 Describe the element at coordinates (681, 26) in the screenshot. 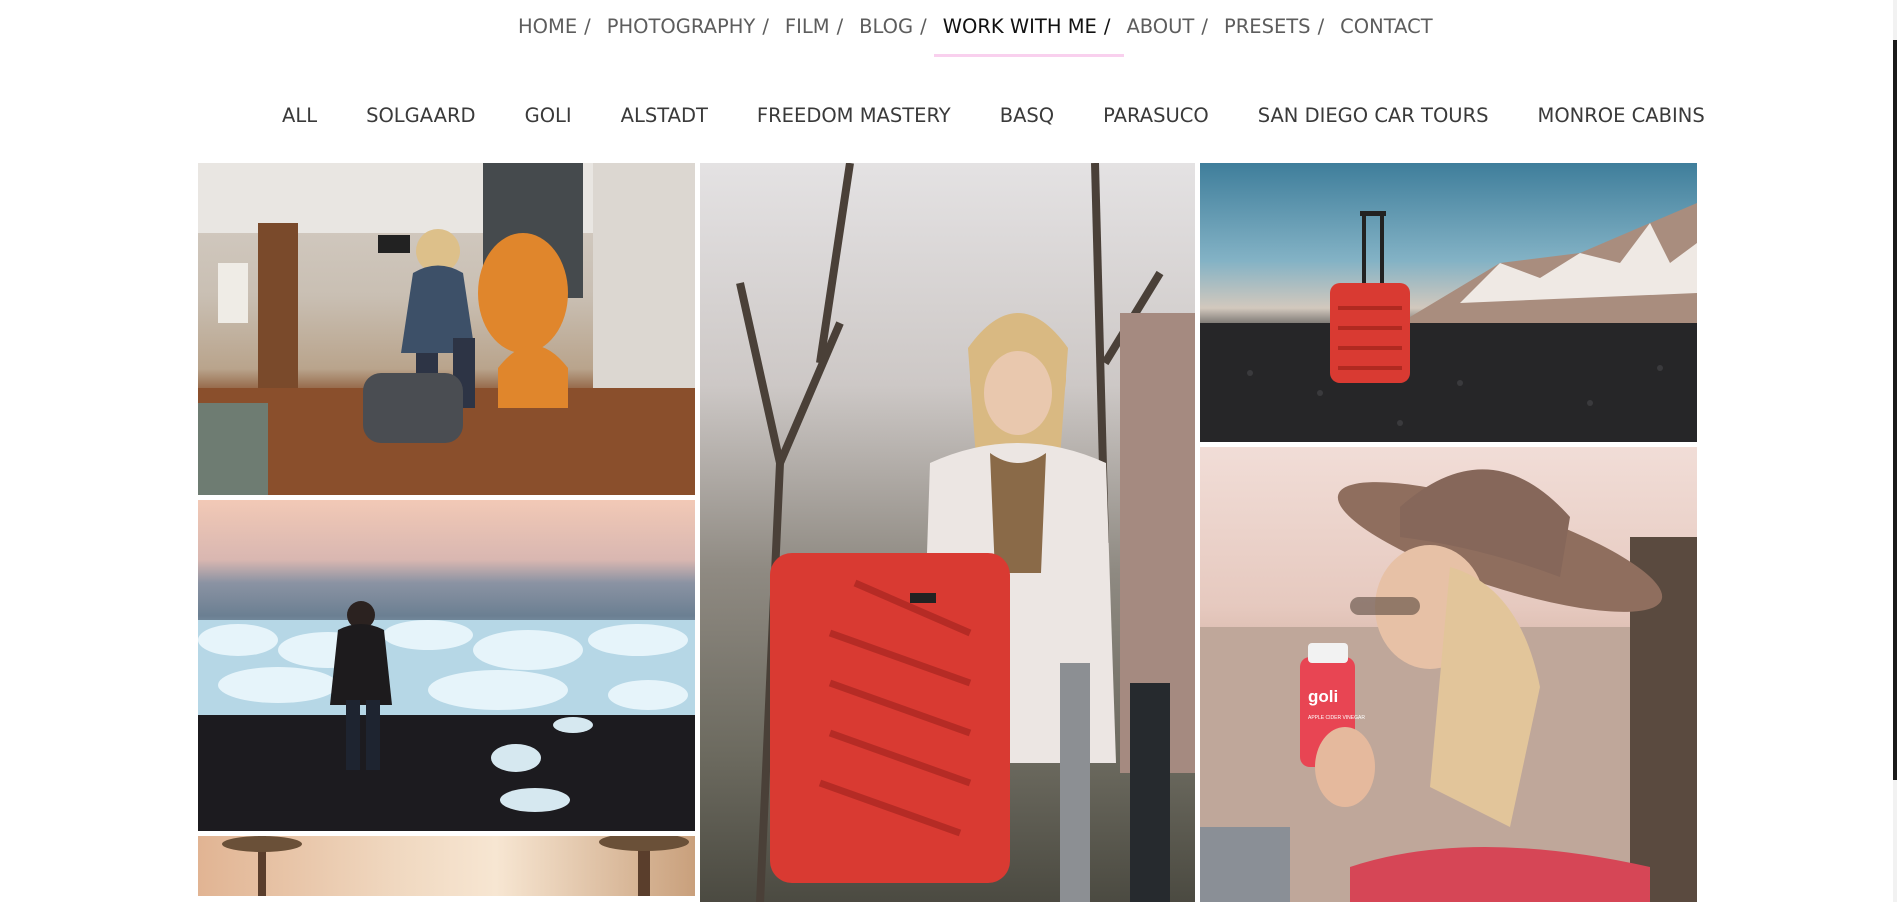

I see `nav-link-photography: PHOTOGRAPHY` at that location.